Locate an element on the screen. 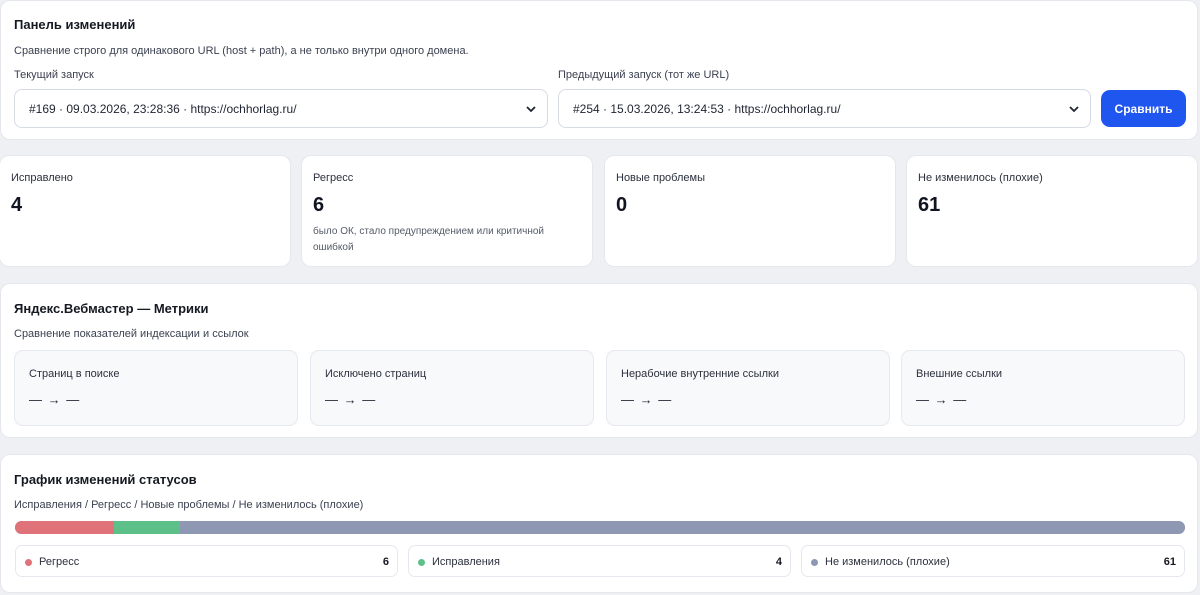 This screenshot has height=595, width=1200. legend-item-fixed: Исправления 4 is located at coordinates (599, 561).